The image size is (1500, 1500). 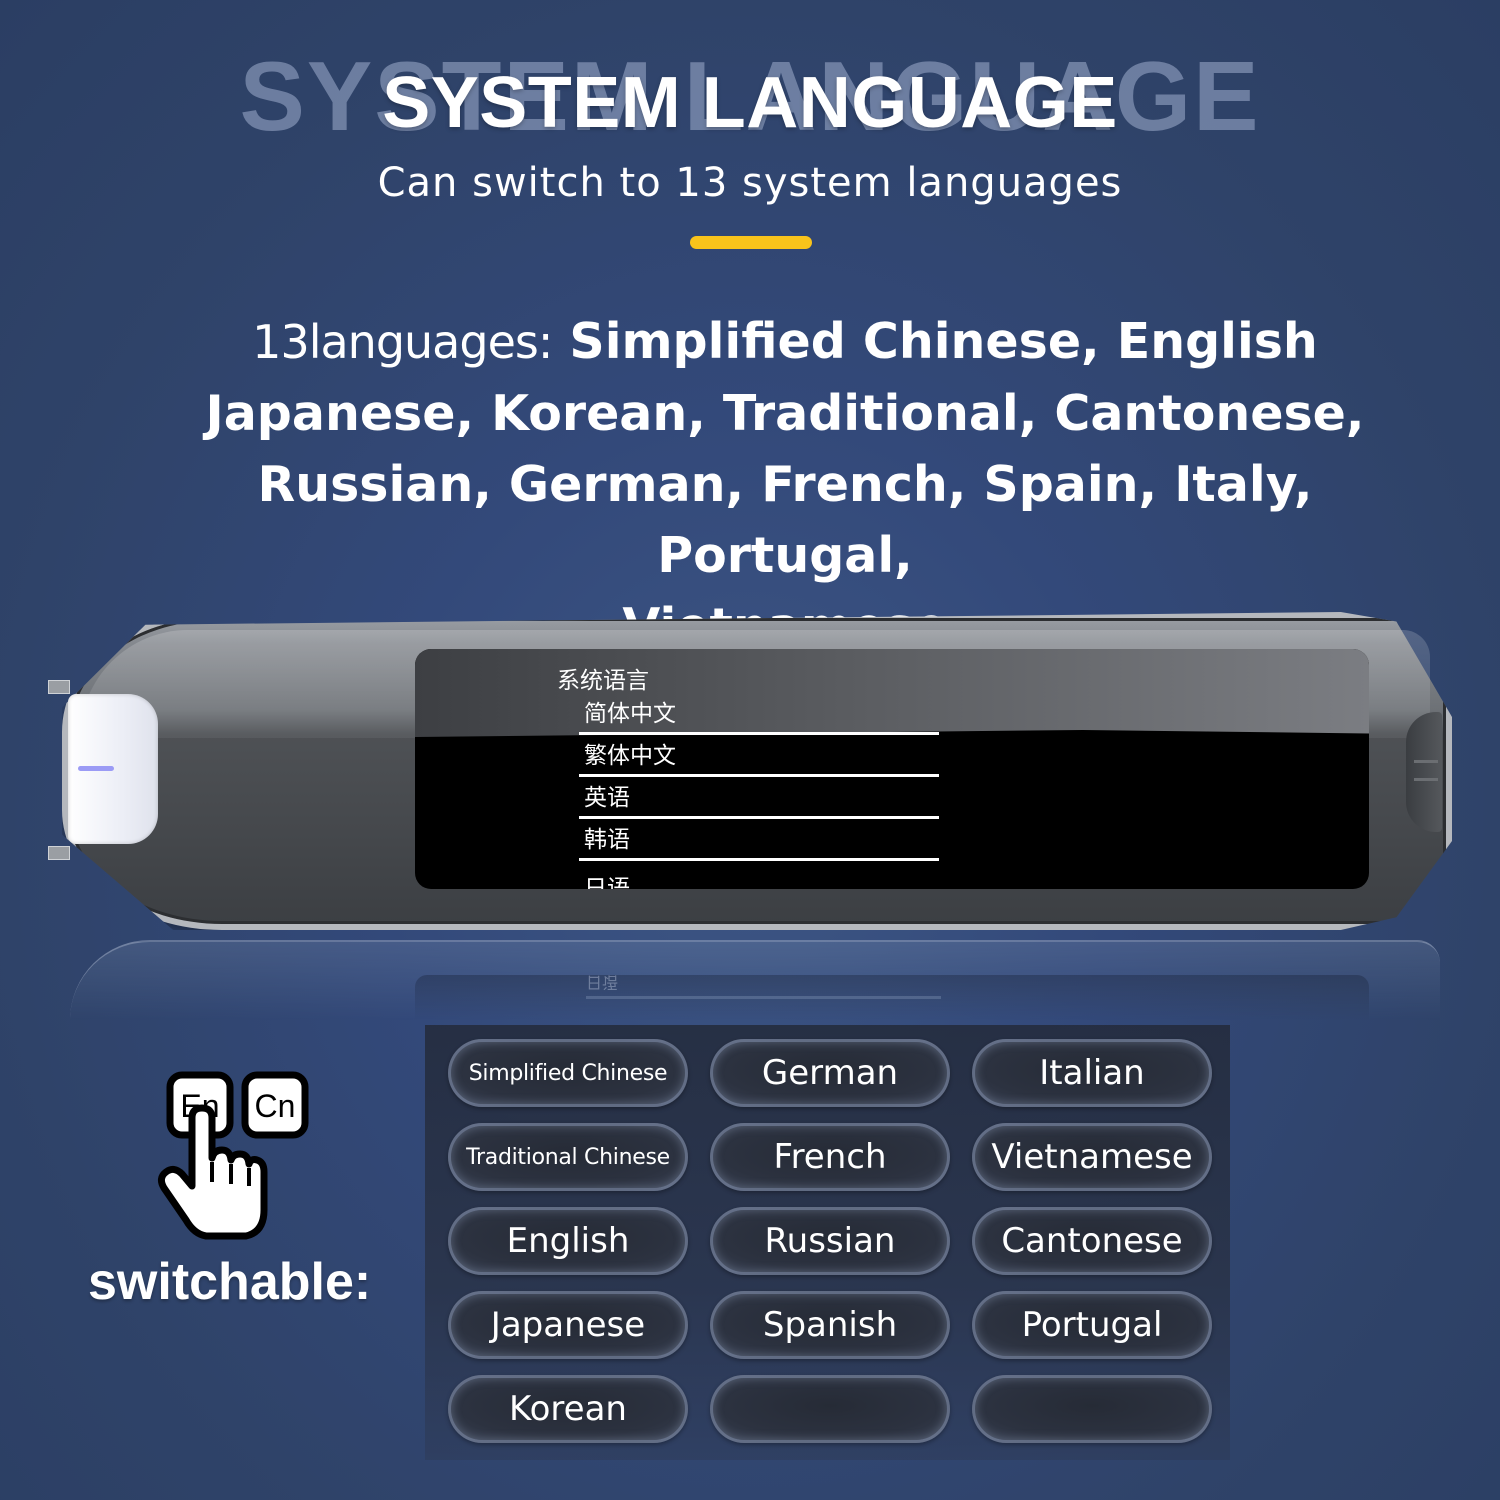 What do you see at coordinates (630, 714) in the screenshot?
I see `screen-menu-item-label: 简体中文` at bounding box center [630, 714].